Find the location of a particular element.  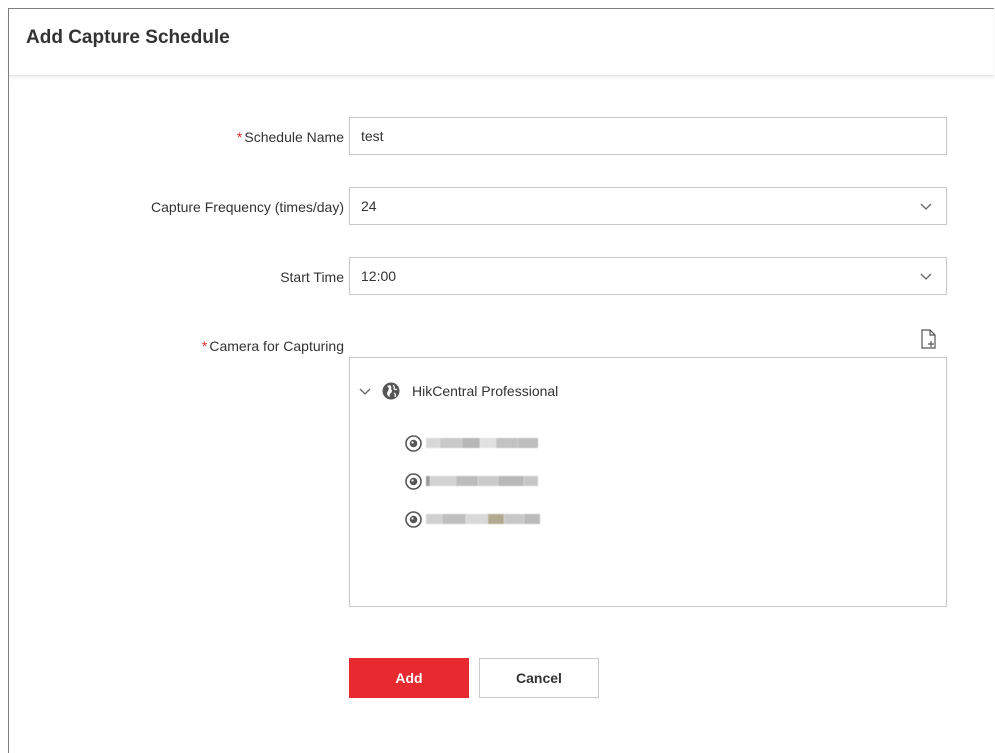

tree-root-label: HikCentral Professional is located at coordinates (485, 391).